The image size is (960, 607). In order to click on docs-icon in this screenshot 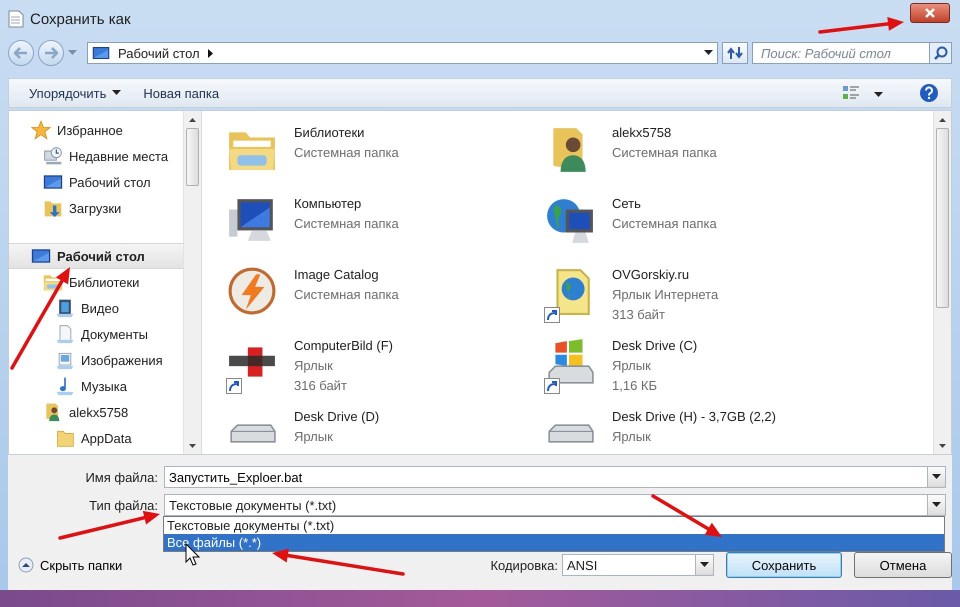, I will do `click(65, 334)`.